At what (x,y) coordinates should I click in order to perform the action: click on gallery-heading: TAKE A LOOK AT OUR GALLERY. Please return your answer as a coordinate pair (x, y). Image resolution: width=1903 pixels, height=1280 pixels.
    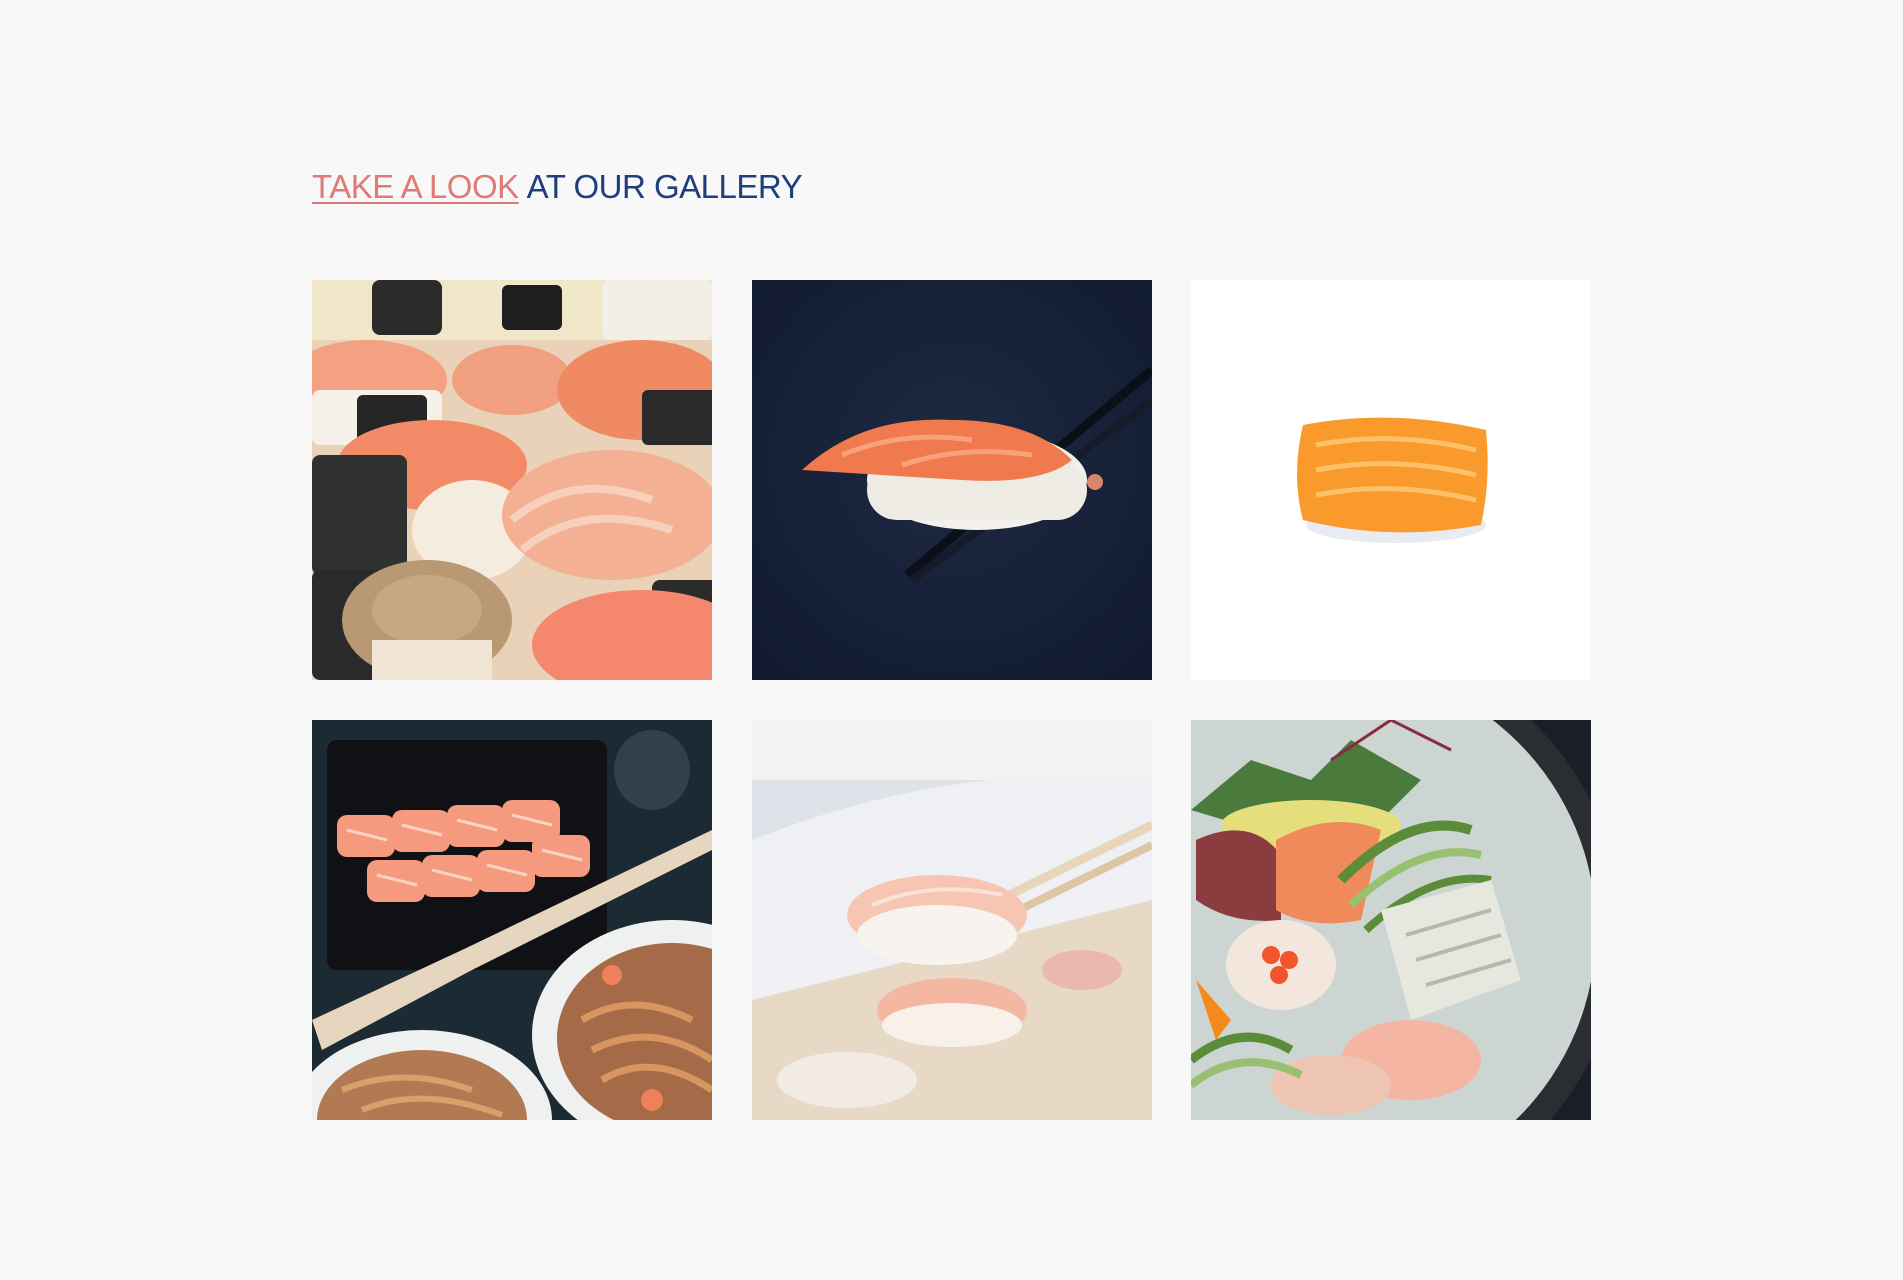
    Looking at the image, I should click on (557, 187).